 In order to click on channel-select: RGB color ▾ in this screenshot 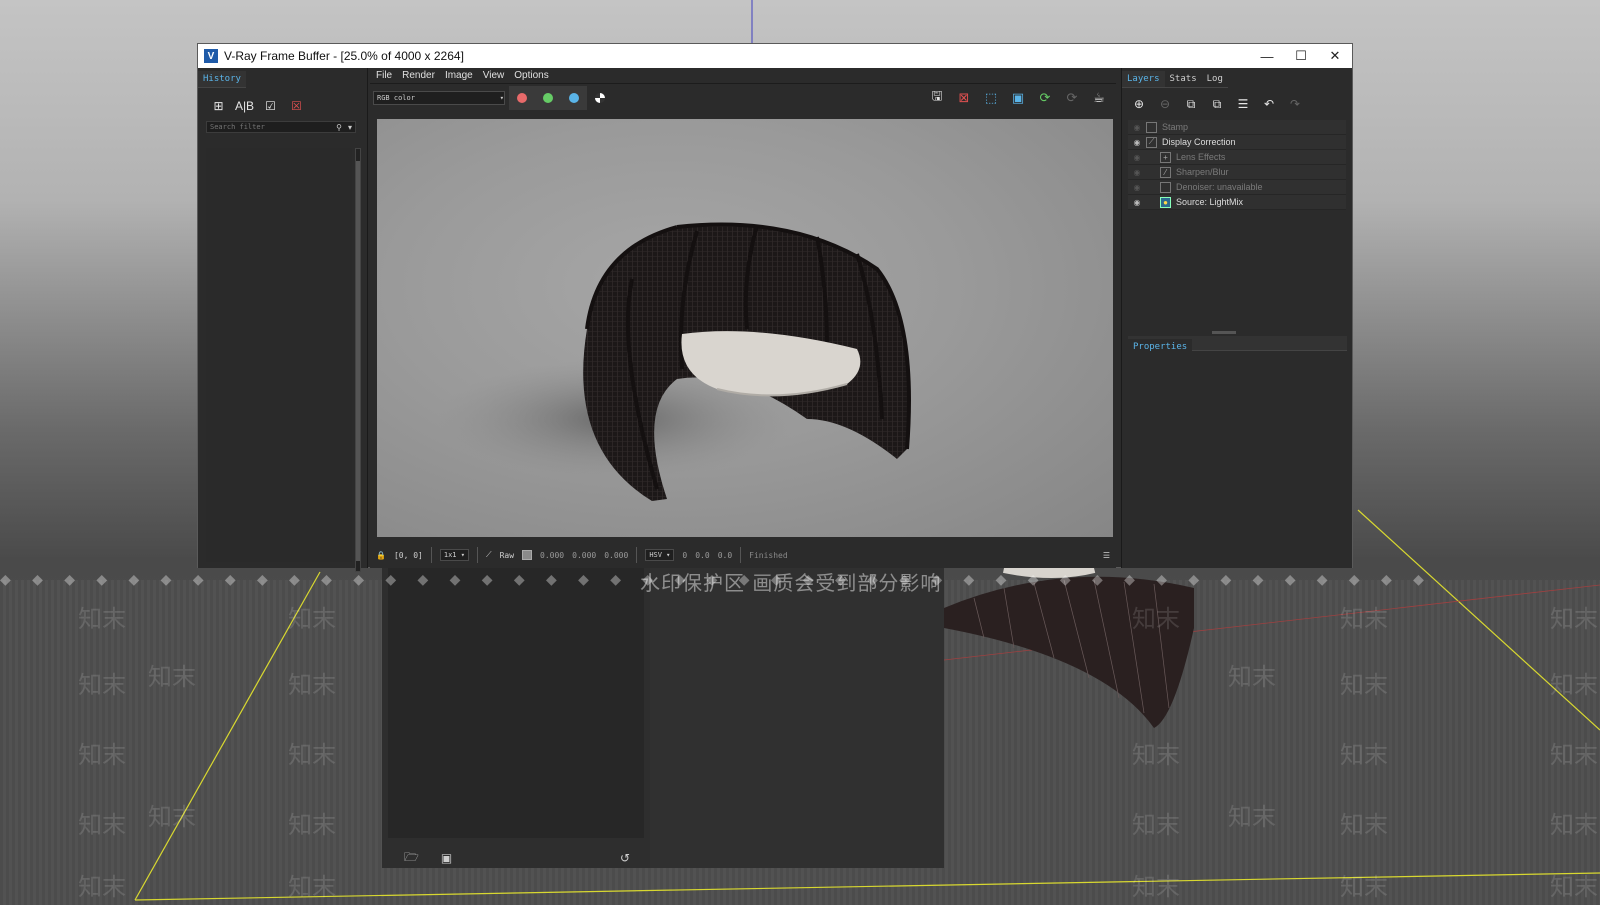, I will do `click(439, 98)`.